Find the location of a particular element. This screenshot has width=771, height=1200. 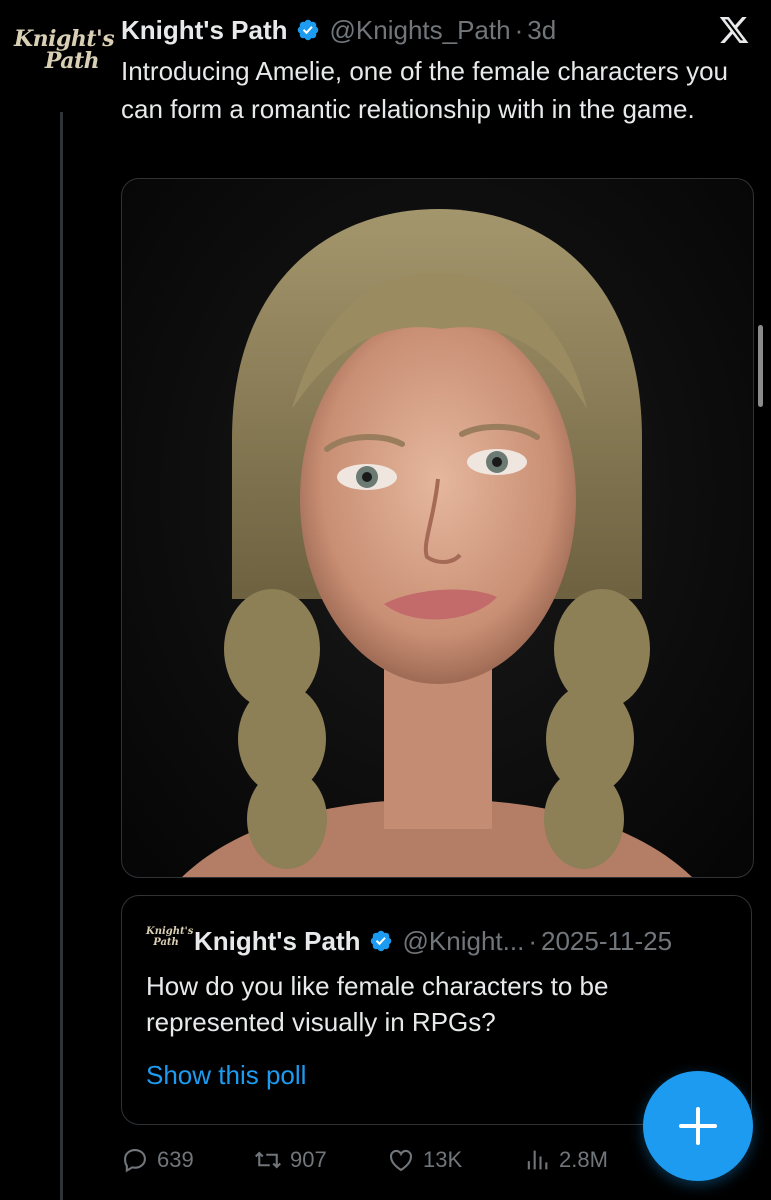

quoted-author-name: Knight's Path is located at coordinates (277, 940).